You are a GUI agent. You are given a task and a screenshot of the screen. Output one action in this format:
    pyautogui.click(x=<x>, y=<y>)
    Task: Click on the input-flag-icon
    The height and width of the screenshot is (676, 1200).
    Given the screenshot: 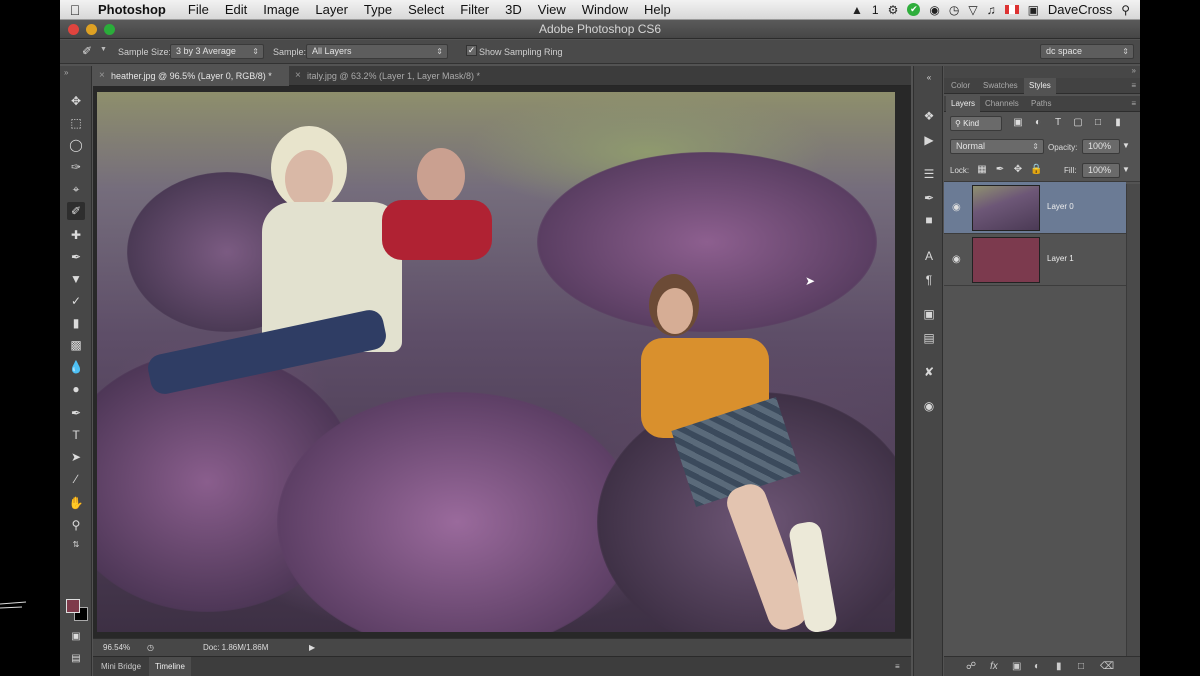 What is the action you would take?
    pyautogui.click(x=1011, y=9)
    